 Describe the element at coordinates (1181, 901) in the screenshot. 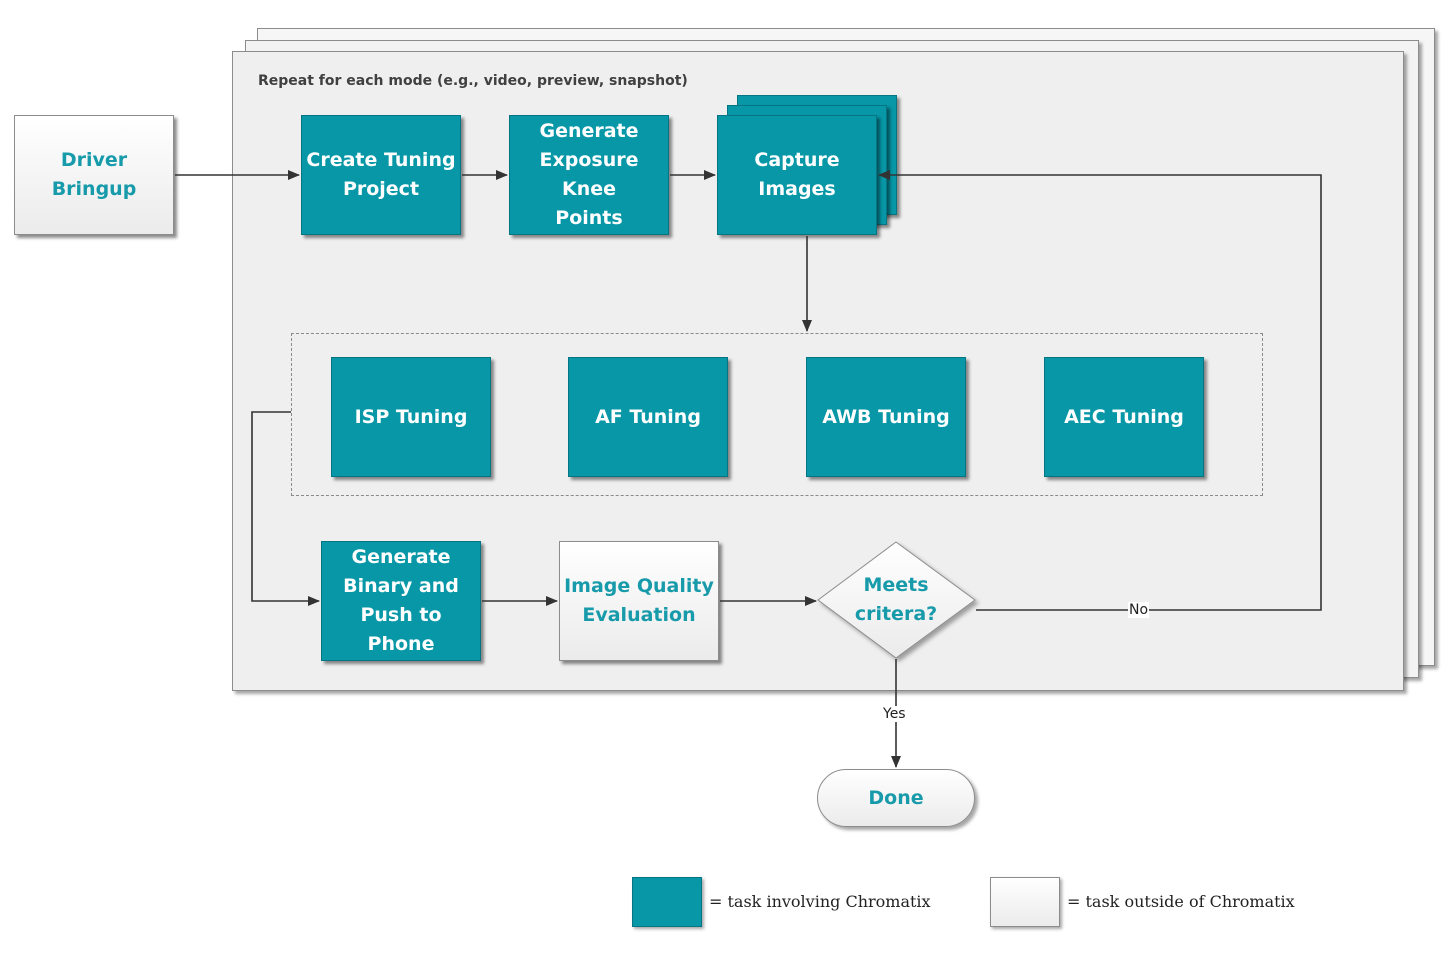

I see `legend-label-outside: = task outside of Chromatix` at that location.